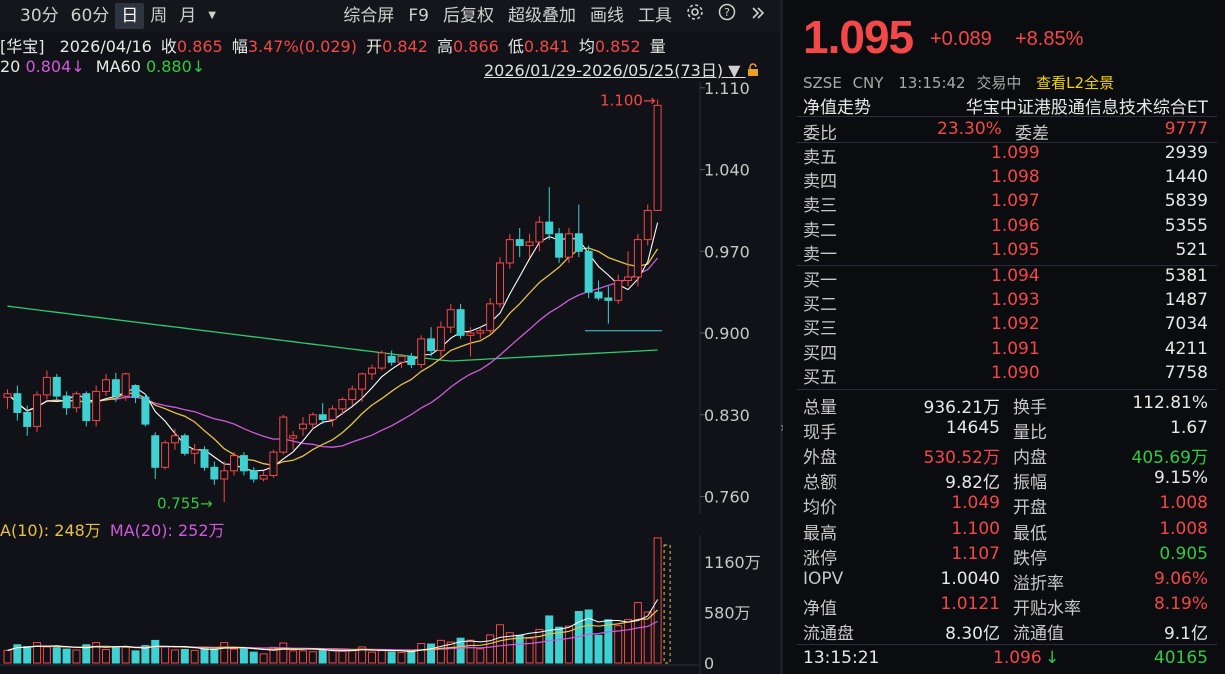  What do you see at coordinates (1005, 506) in the screenshot?
I see `stats-row: 均价 1.049 开盘 1.008` at bounding box center [1005, 506].